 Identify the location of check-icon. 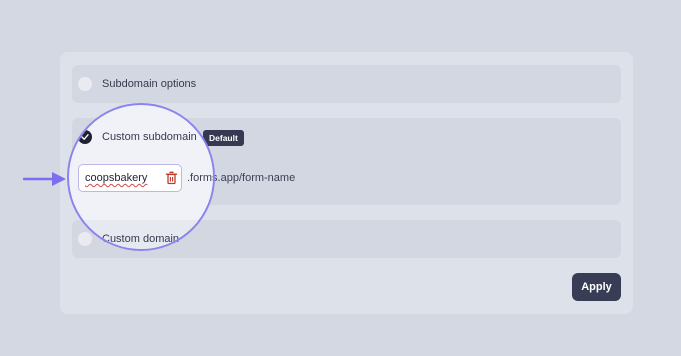
(85, 137).